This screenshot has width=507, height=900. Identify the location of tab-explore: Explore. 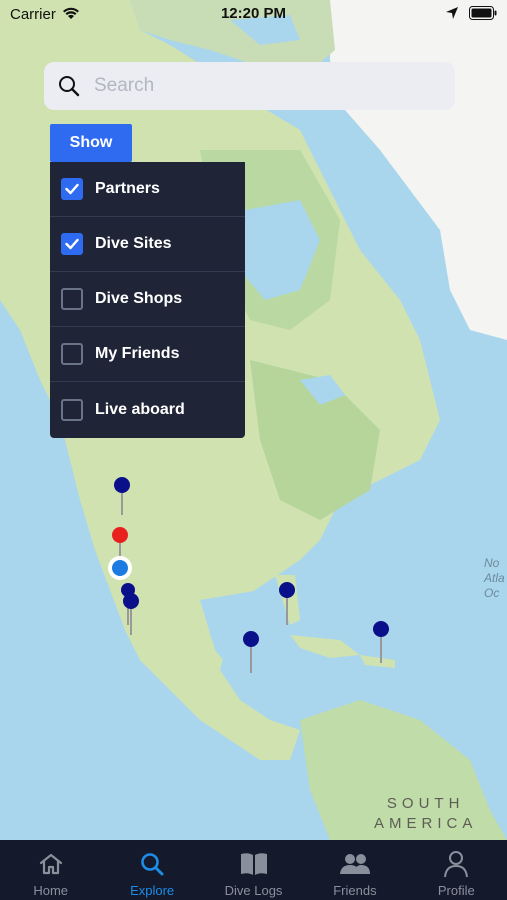
(151, 870).